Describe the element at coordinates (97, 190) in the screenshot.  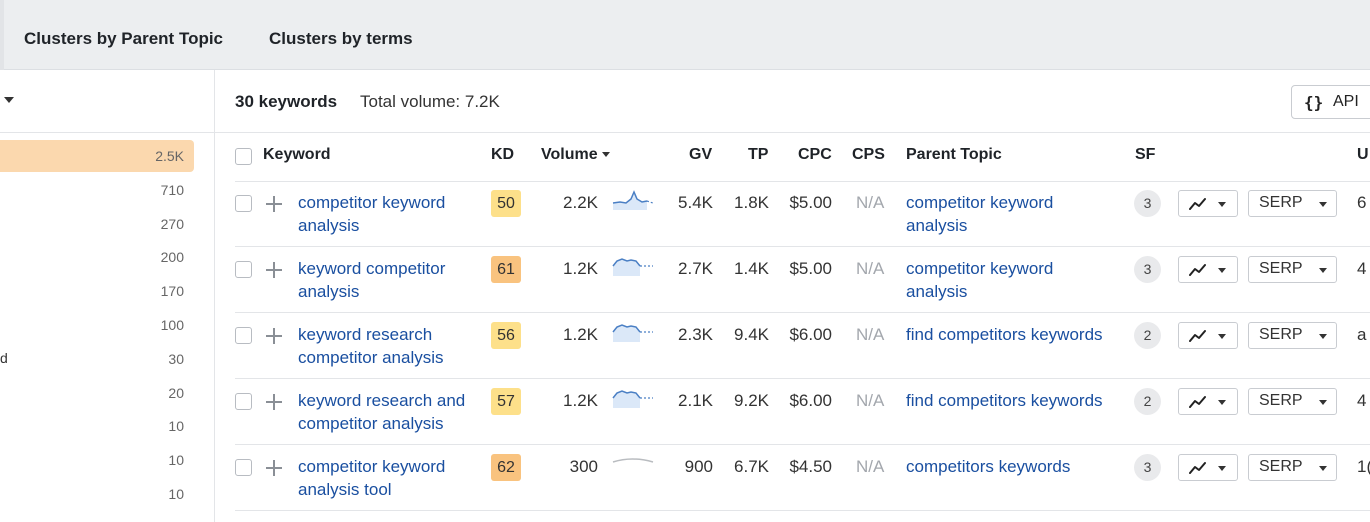
I see `sidebar-cluster-row: 710` at that location.